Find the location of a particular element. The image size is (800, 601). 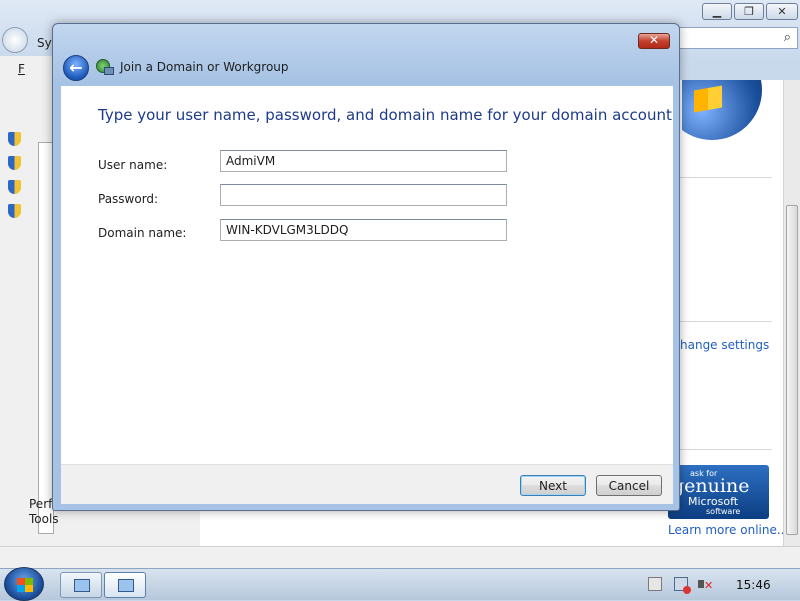

start-button is located at coordinates (24, 584).